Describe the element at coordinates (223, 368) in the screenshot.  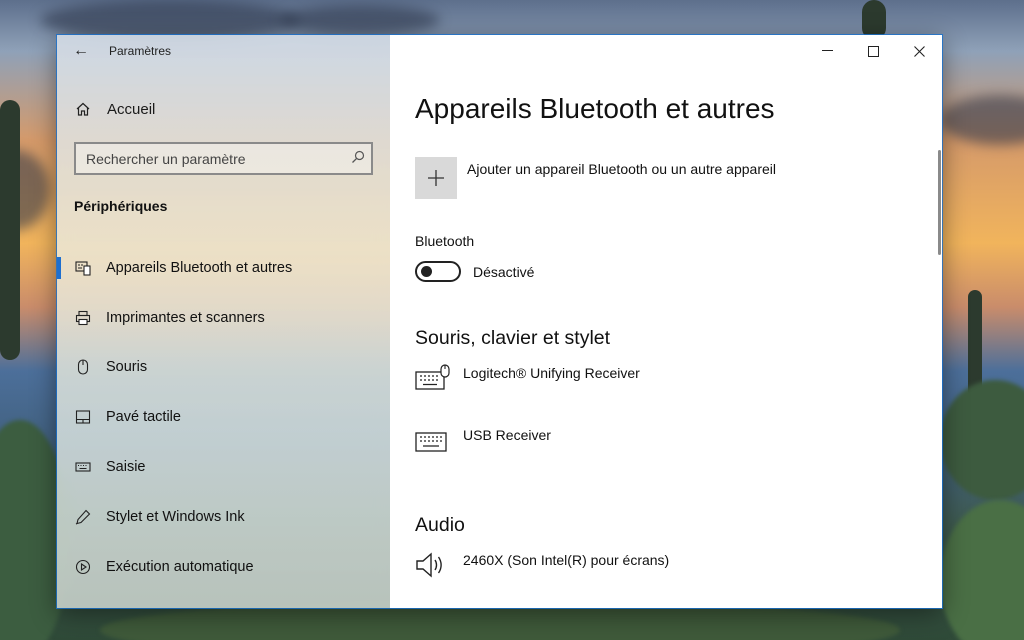
I see `sidebar-item-mouse: Souris` at that location.